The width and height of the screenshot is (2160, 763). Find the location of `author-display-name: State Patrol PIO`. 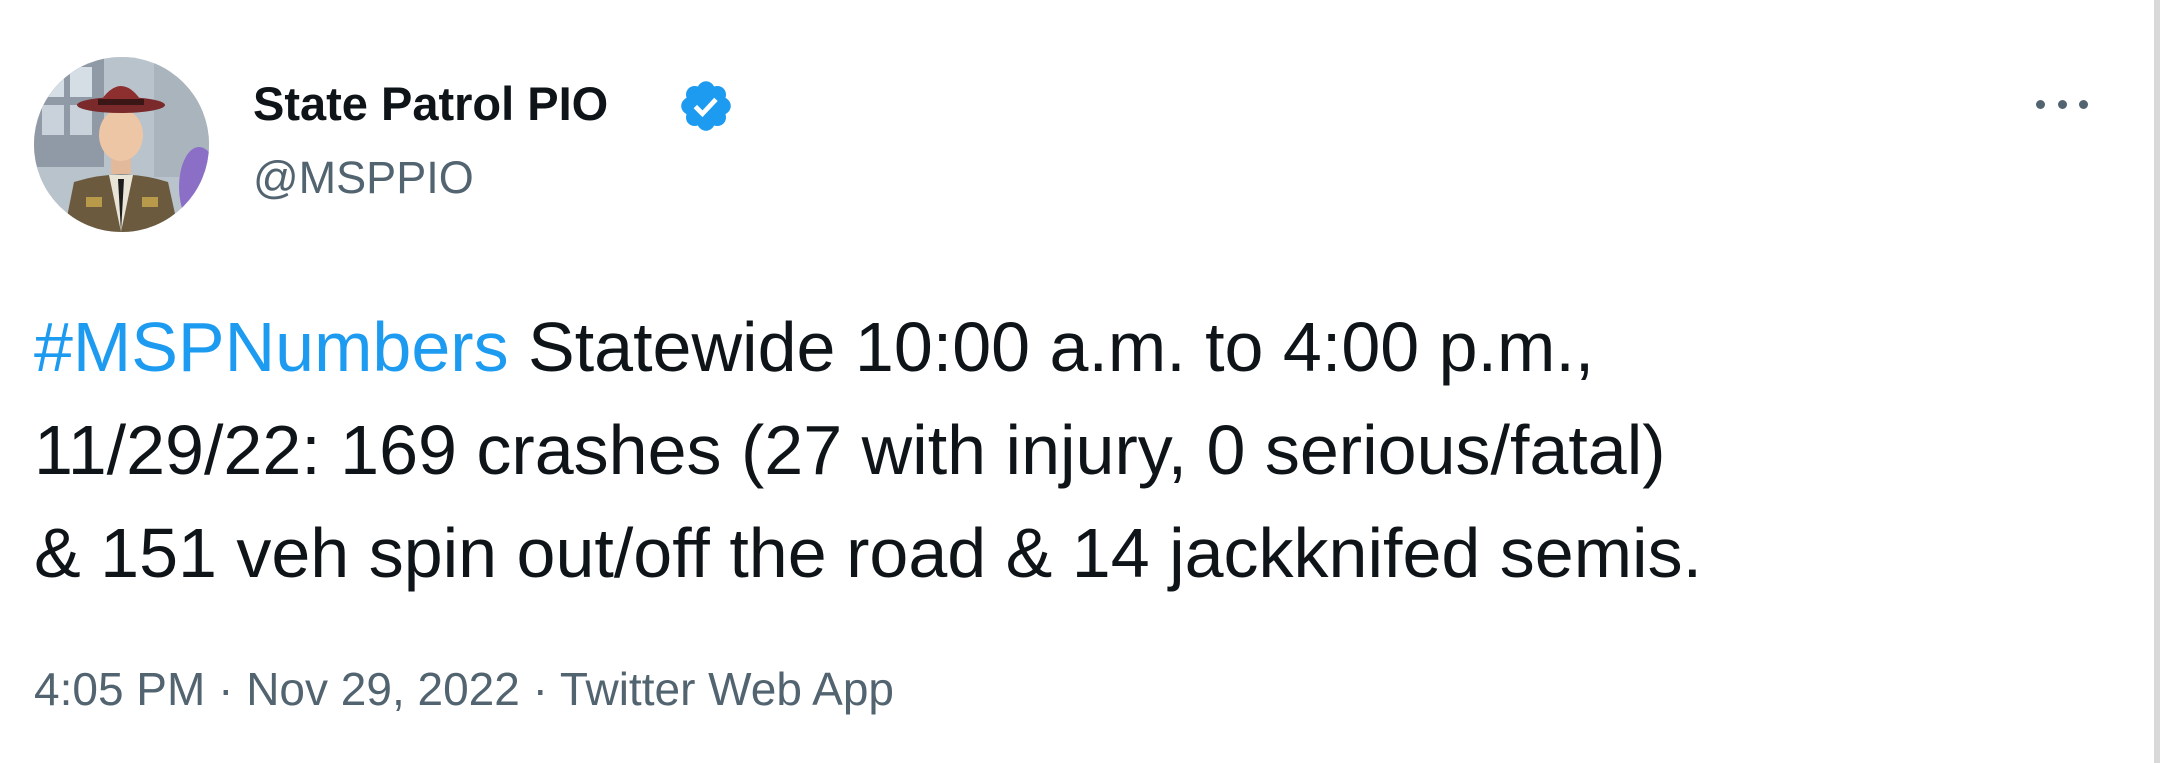

author-display-name: State Patrol PIO is located at coordinates (430, 104).